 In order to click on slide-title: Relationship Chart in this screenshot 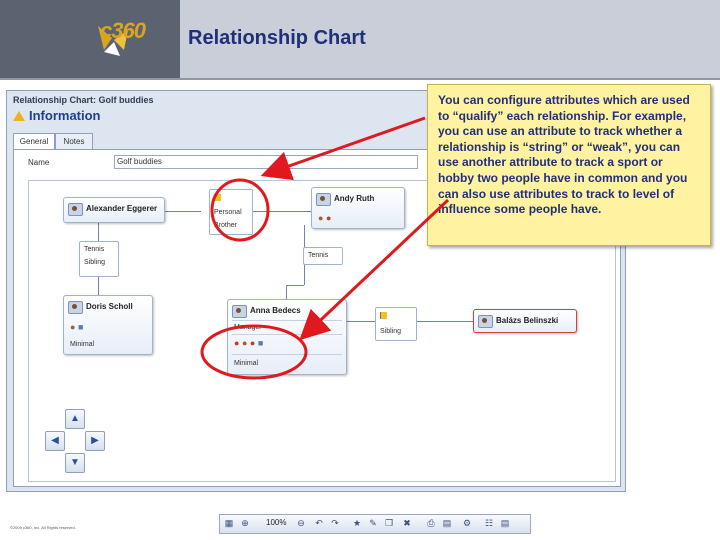, I will do `click(277, 38)`.